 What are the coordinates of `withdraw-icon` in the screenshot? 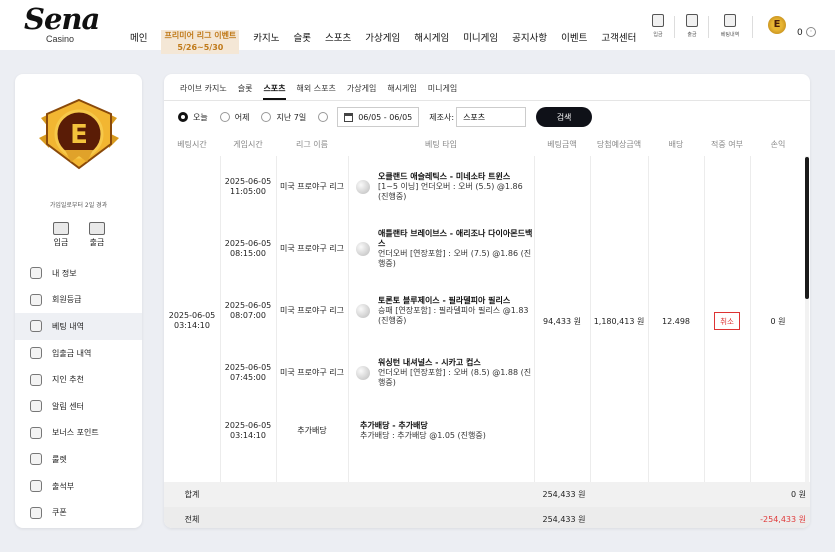 It's located at (692, 20).